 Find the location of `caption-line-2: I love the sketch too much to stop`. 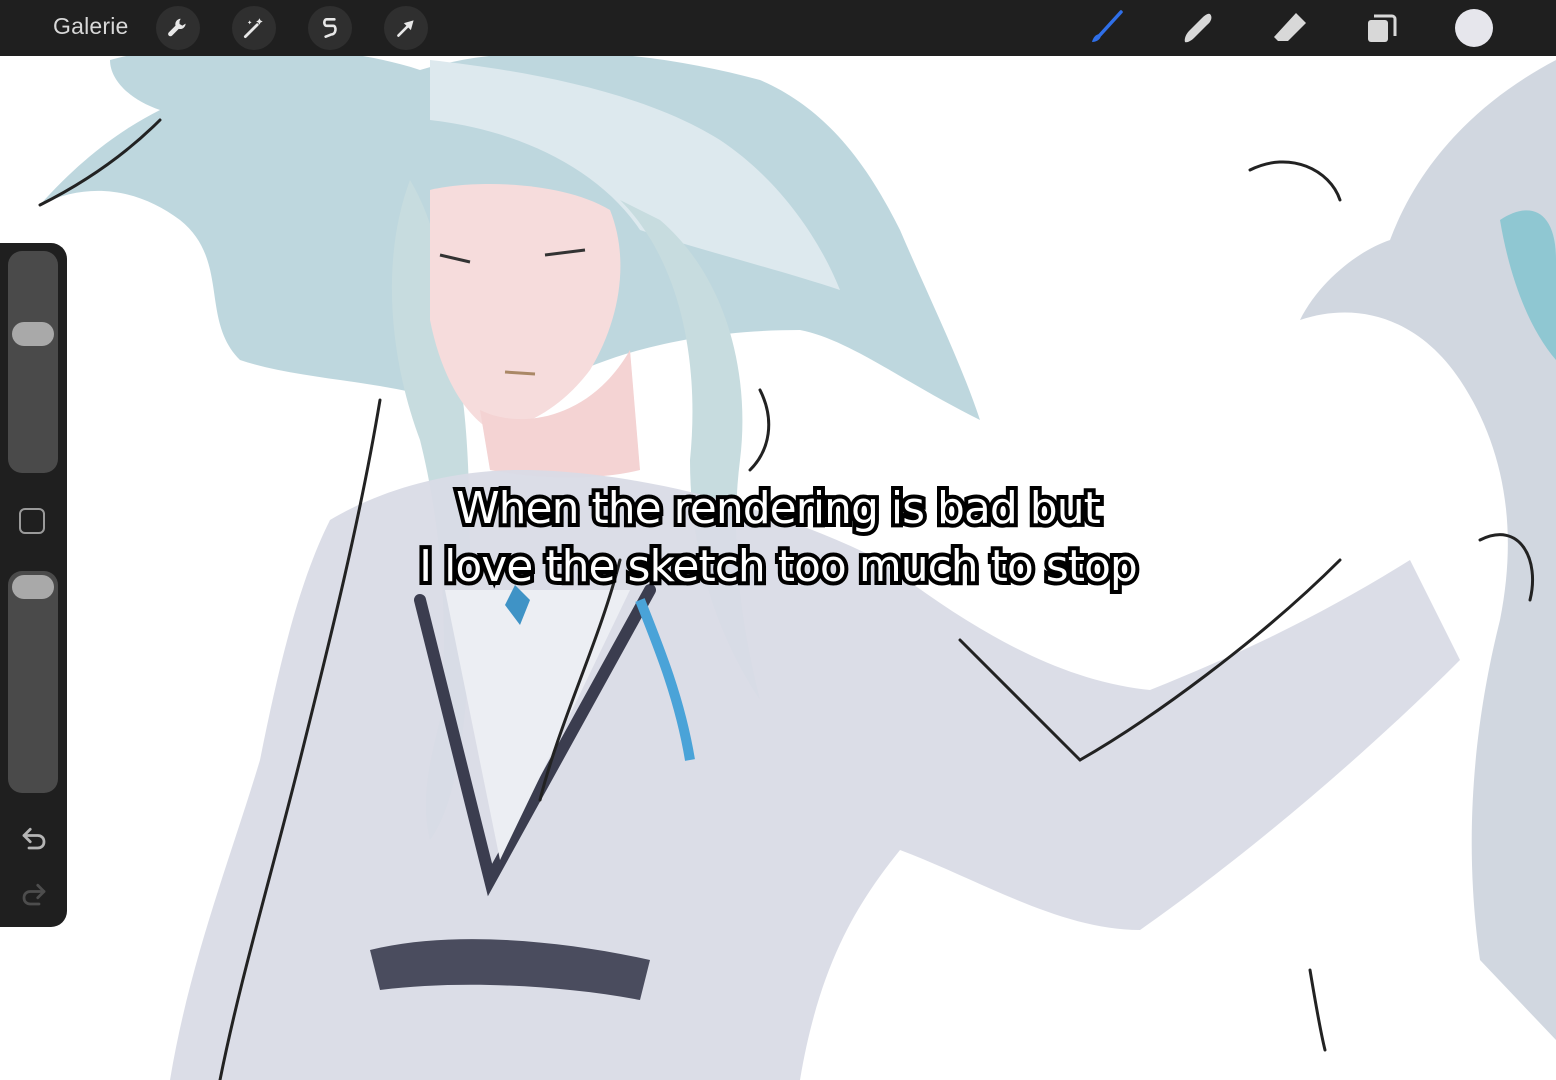

caption-line-2: I love the sketch too much to stop is located at coordinates (778, 566).